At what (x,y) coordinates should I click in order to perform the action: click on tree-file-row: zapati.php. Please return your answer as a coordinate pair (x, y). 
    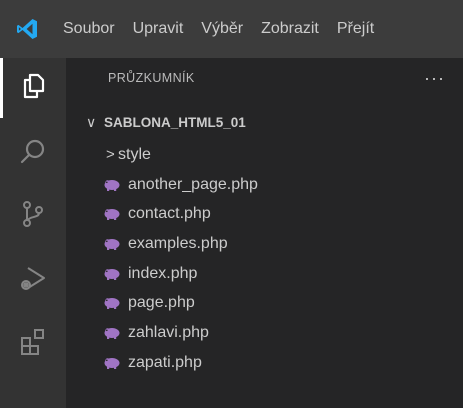
    Looking at the image, I should click on (264, 363).